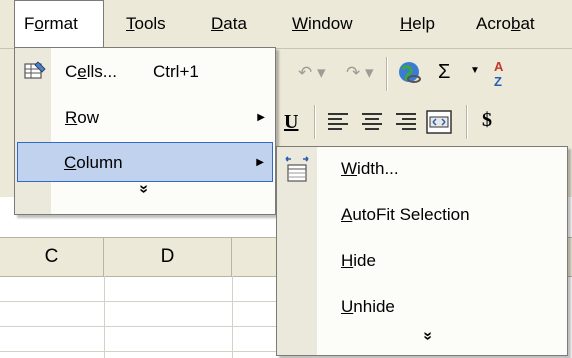 This screenshot has height=358, width=572. Describe the element at coordinates (498, 81) in the screenshot. I see `svg-text: Z` at that location.